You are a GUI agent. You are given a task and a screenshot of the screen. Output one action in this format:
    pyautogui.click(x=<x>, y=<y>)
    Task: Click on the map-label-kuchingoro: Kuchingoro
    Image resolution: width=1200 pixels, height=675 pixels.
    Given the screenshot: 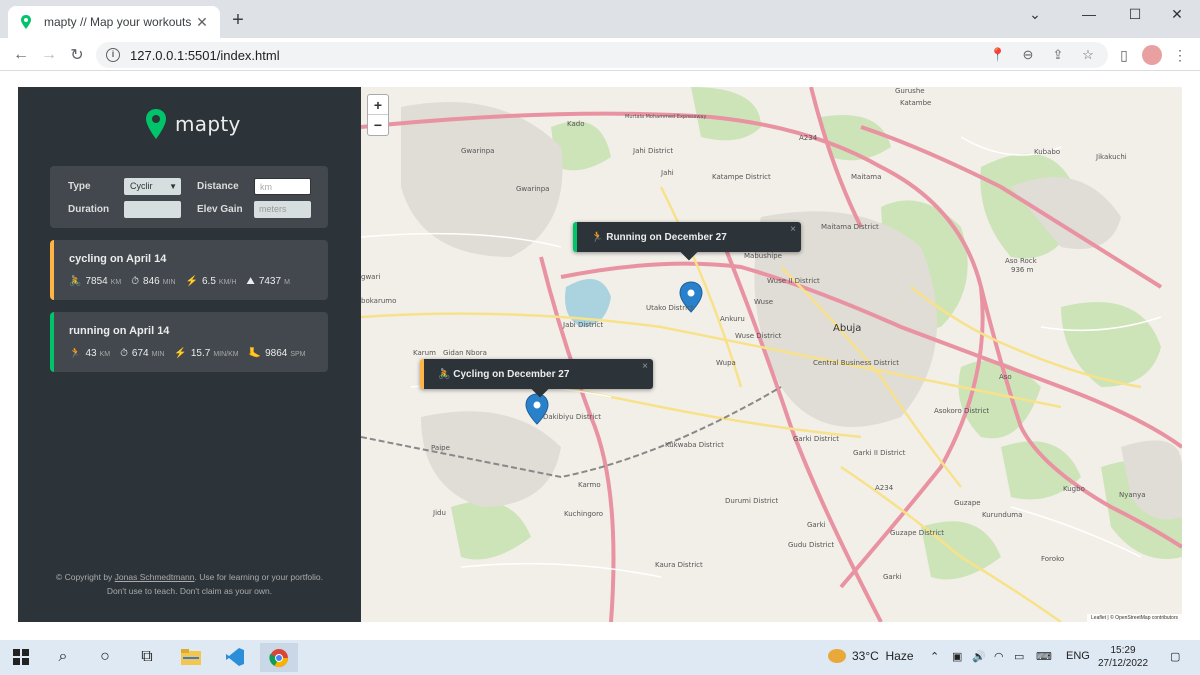 What is the action you would take?
    pyautogui.click(x=584, y=514)
    